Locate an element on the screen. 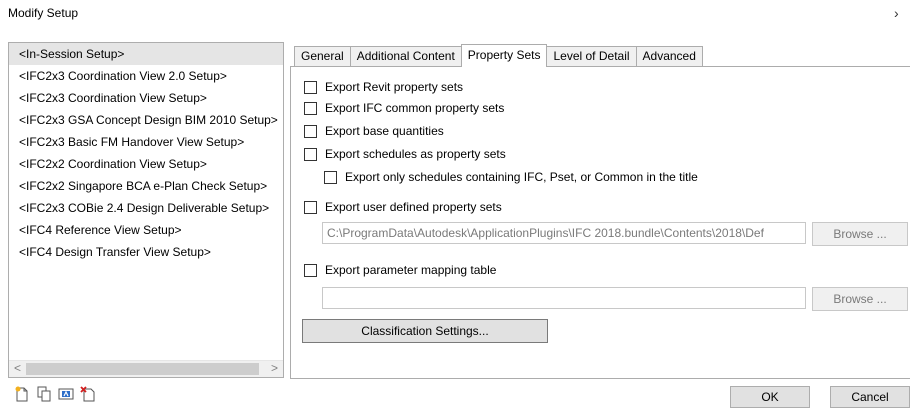  export-revit-property-sets-option: Export Revit property sets is located at coordinates (383, 87).